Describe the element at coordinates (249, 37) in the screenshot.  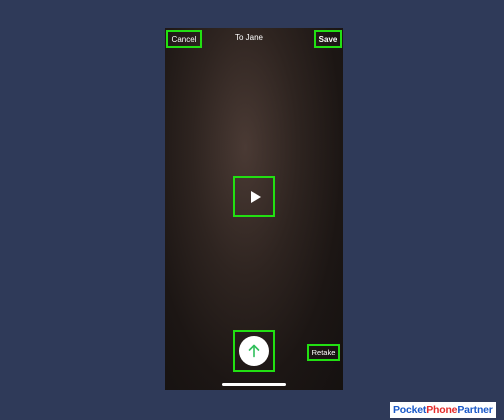
I see `recipient-title: To Jane` at that location.